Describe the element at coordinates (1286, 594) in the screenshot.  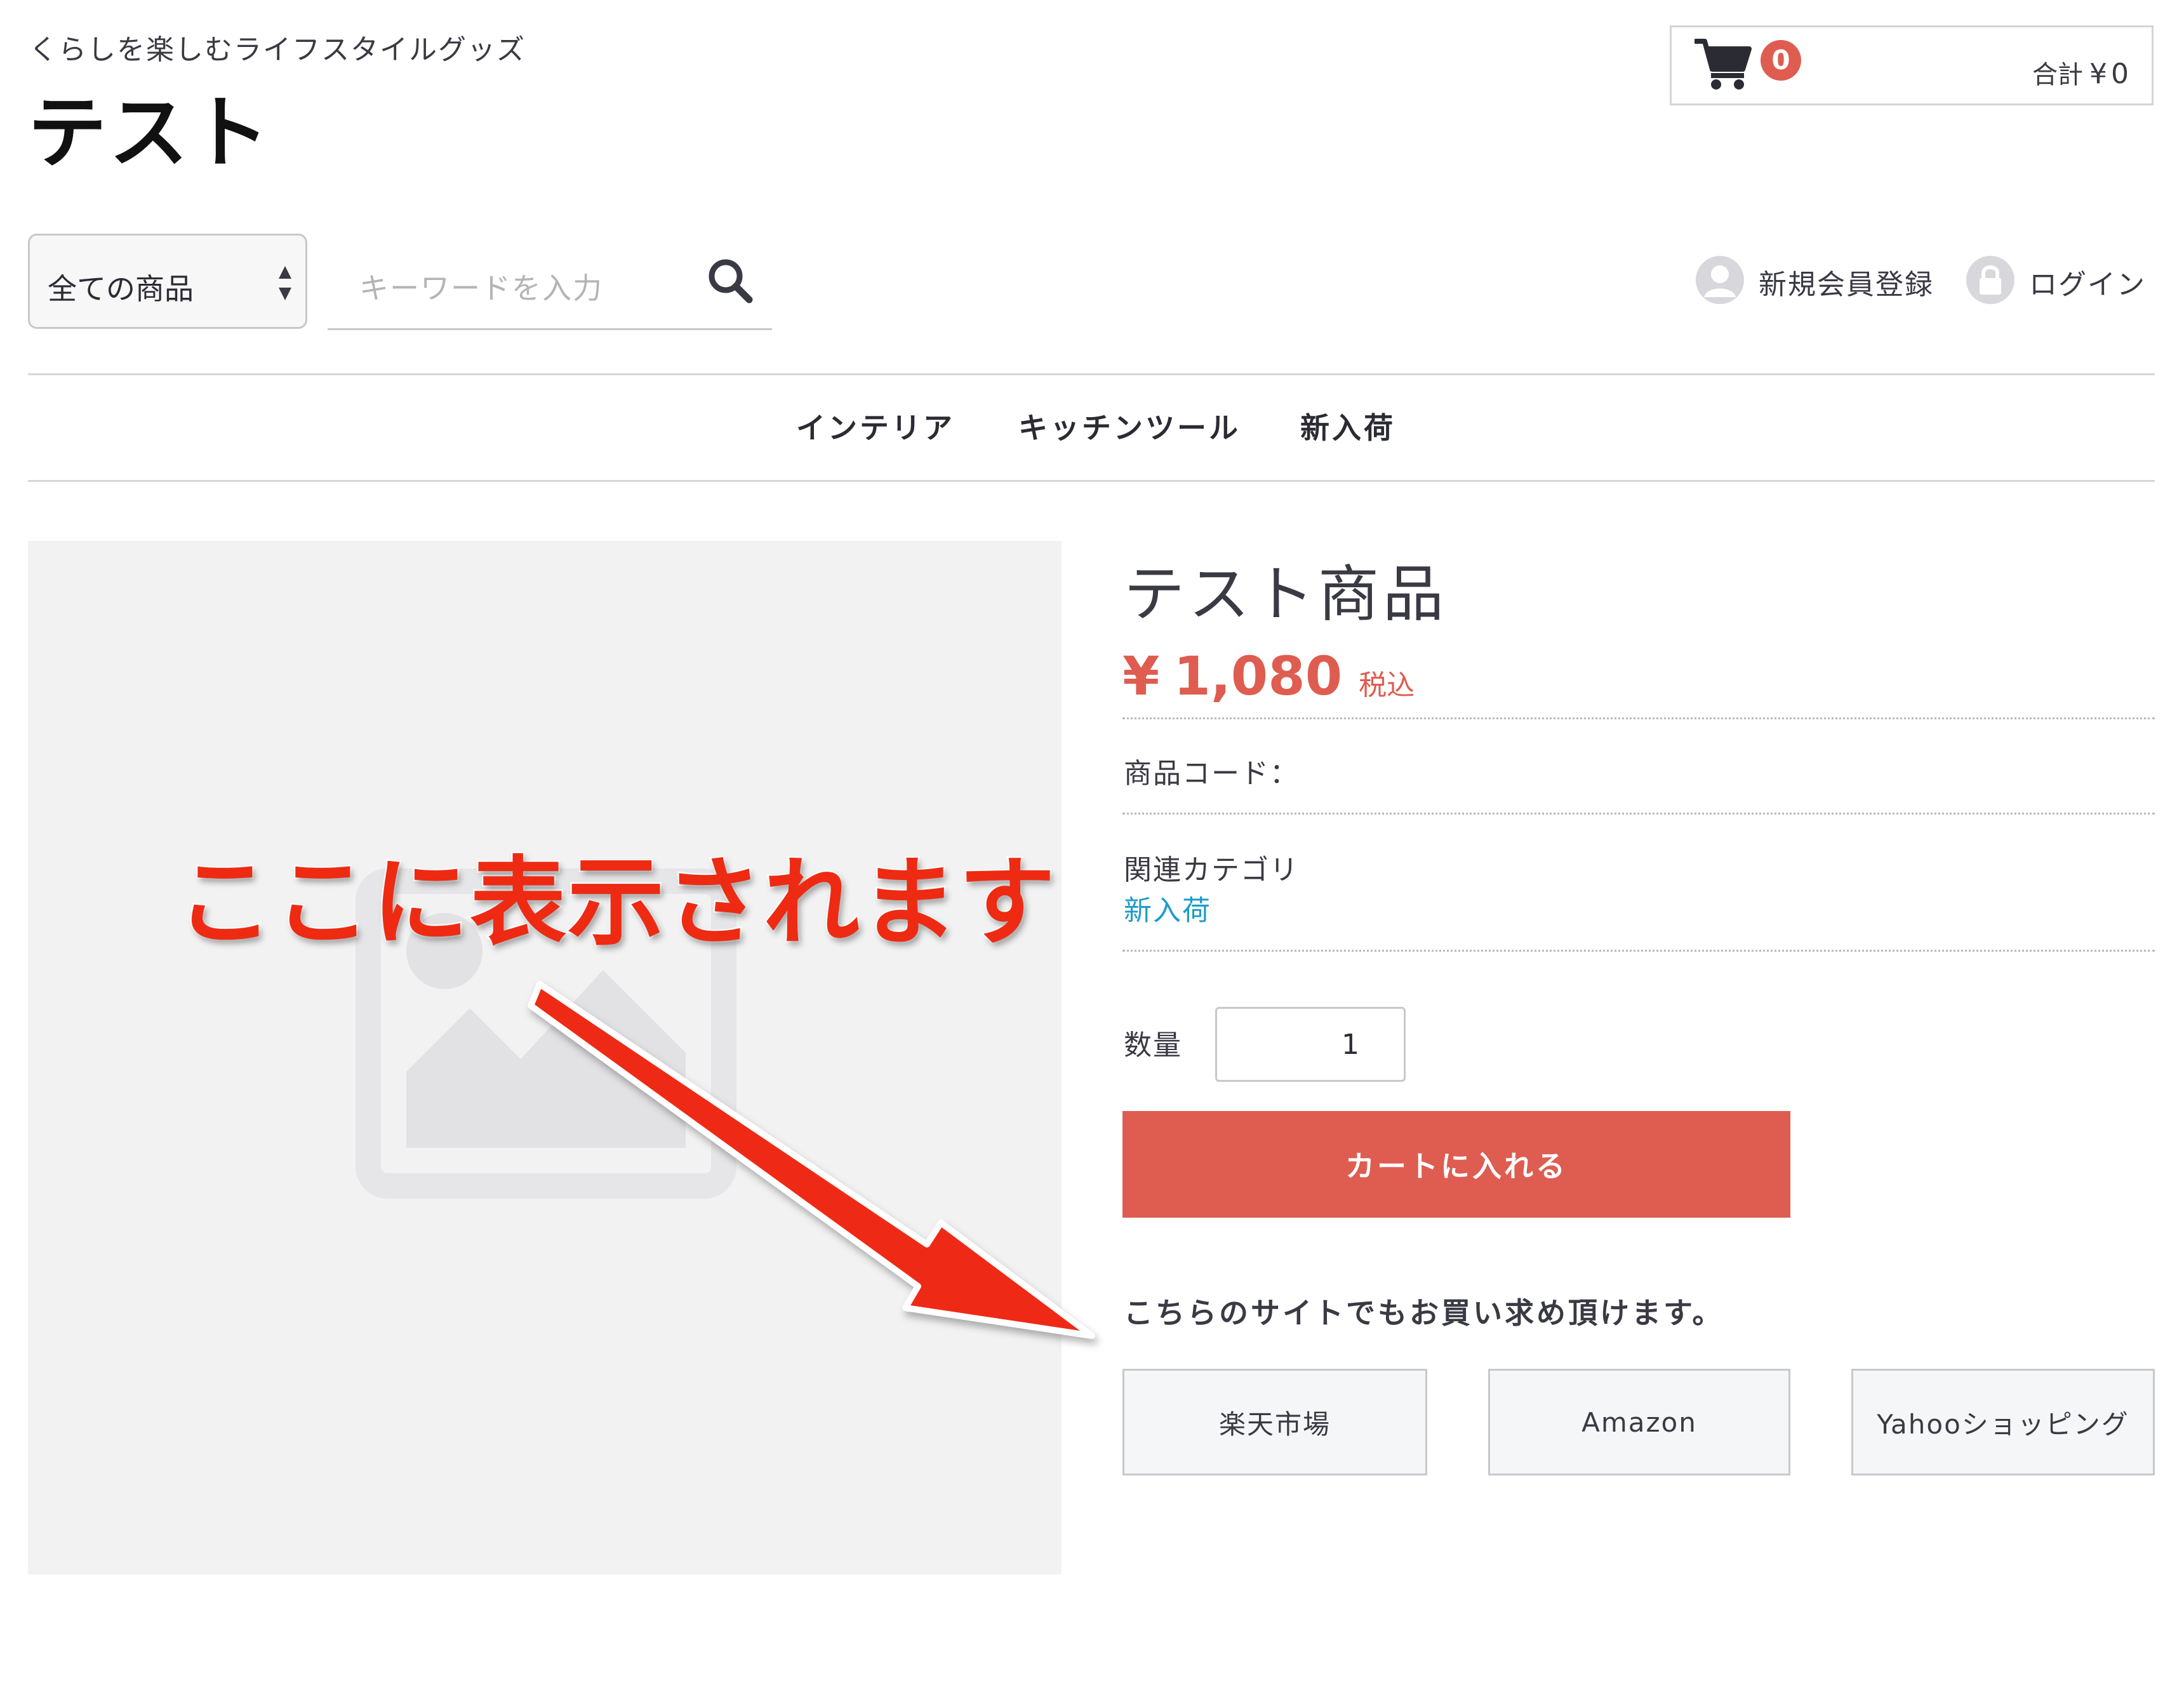
I see `product-name: テスト商品` at that location.